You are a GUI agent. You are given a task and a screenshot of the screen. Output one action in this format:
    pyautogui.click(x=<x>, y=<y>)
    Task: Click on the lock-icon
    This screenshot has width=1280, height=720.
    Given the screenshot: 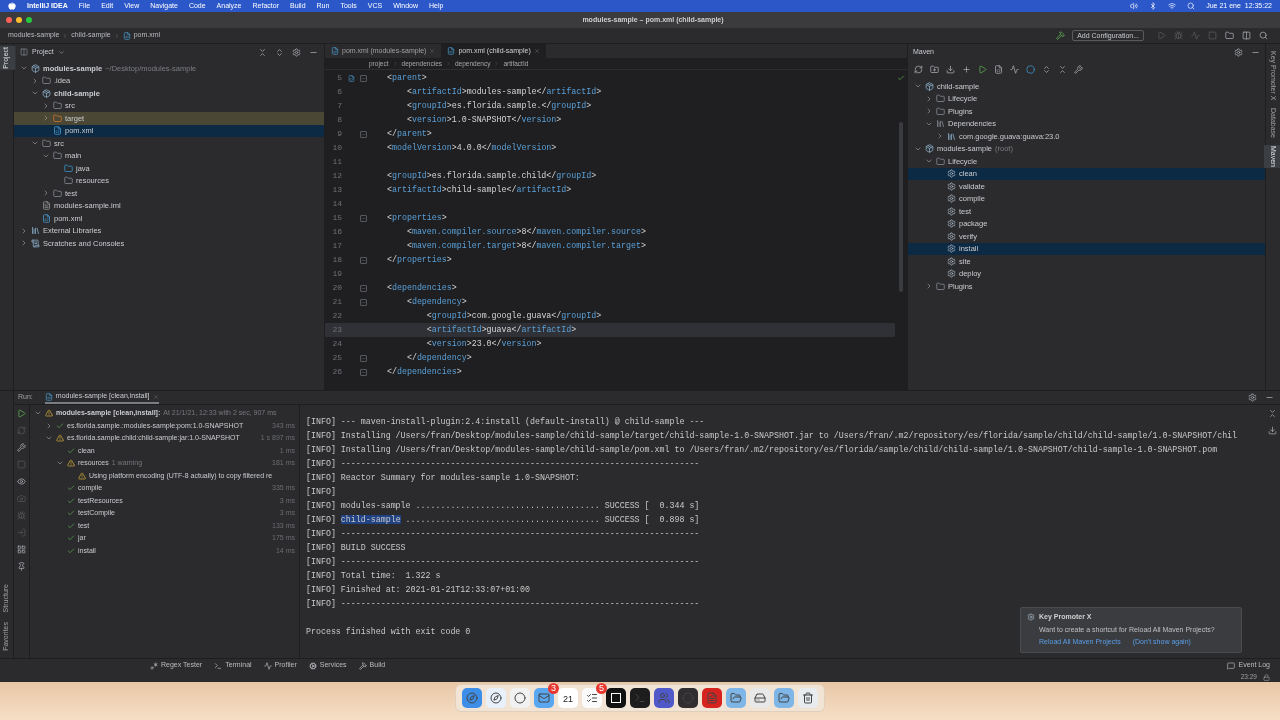 What is the action you would take?
    pyautogui.click(x=1266, y=677)
    